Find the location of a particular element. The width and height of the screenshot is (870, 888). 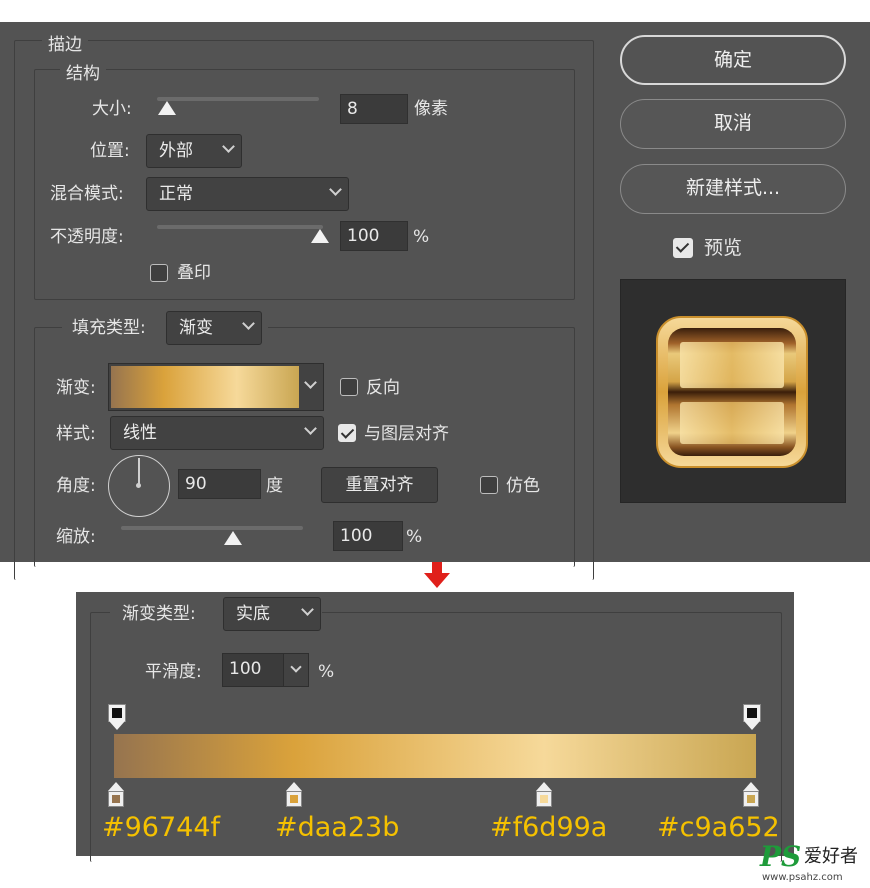

opacity-stop-left is located at coordinates (117, 718).